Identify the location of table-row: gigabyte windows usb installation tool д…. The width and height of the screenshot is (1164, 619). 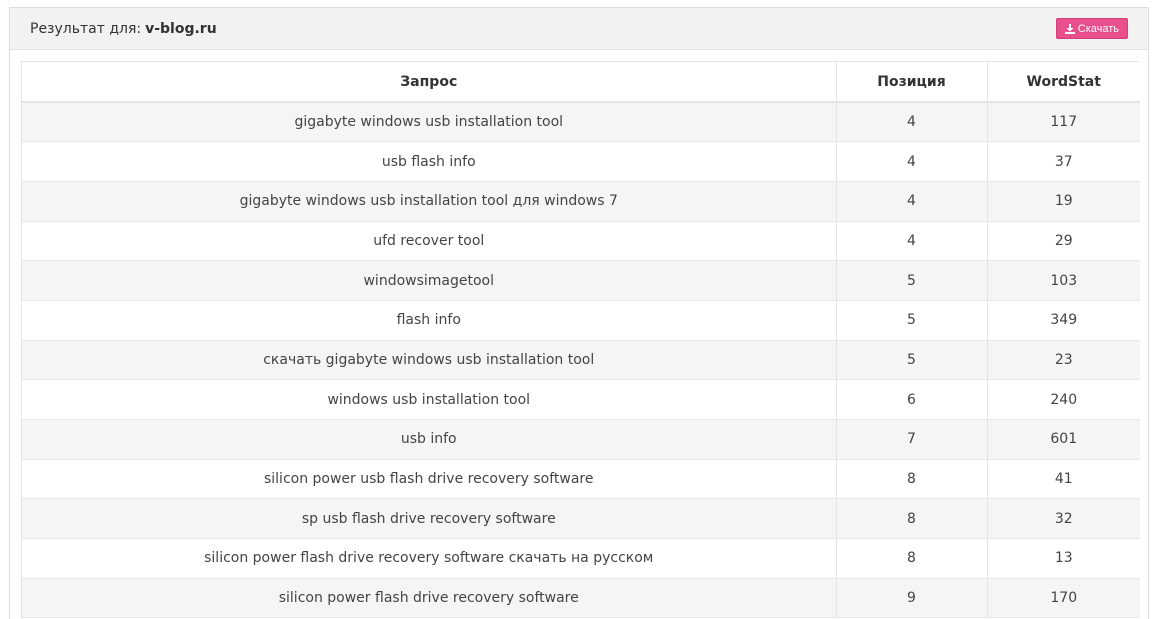
(581, 201).